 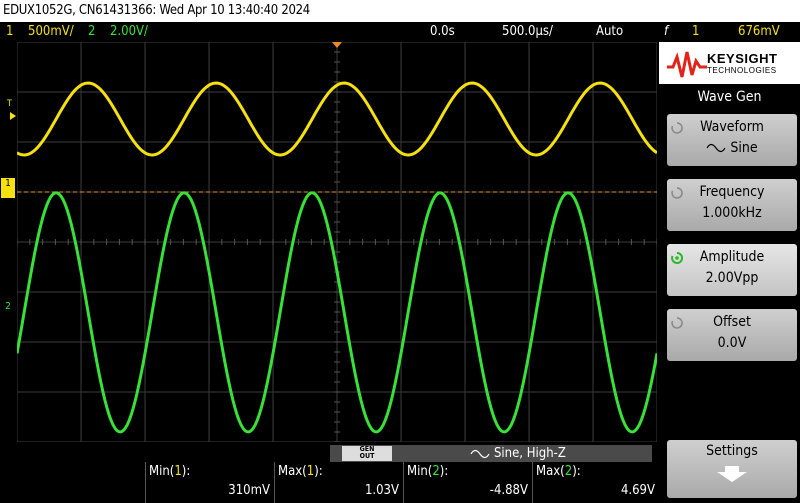 What do you see at coordinates (595, 482) in the screenshot?
I see `measurement-max2: Max(2): 4.69V` at bounding box center [595, 482].